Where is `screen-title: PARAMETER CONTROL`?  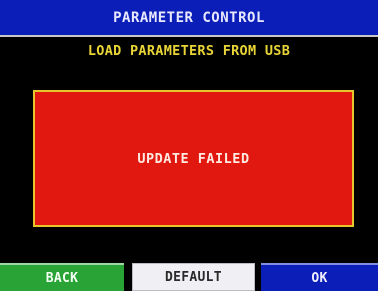
screen-title: PARAMETER CONTROL is located at coordinates (189, 17).